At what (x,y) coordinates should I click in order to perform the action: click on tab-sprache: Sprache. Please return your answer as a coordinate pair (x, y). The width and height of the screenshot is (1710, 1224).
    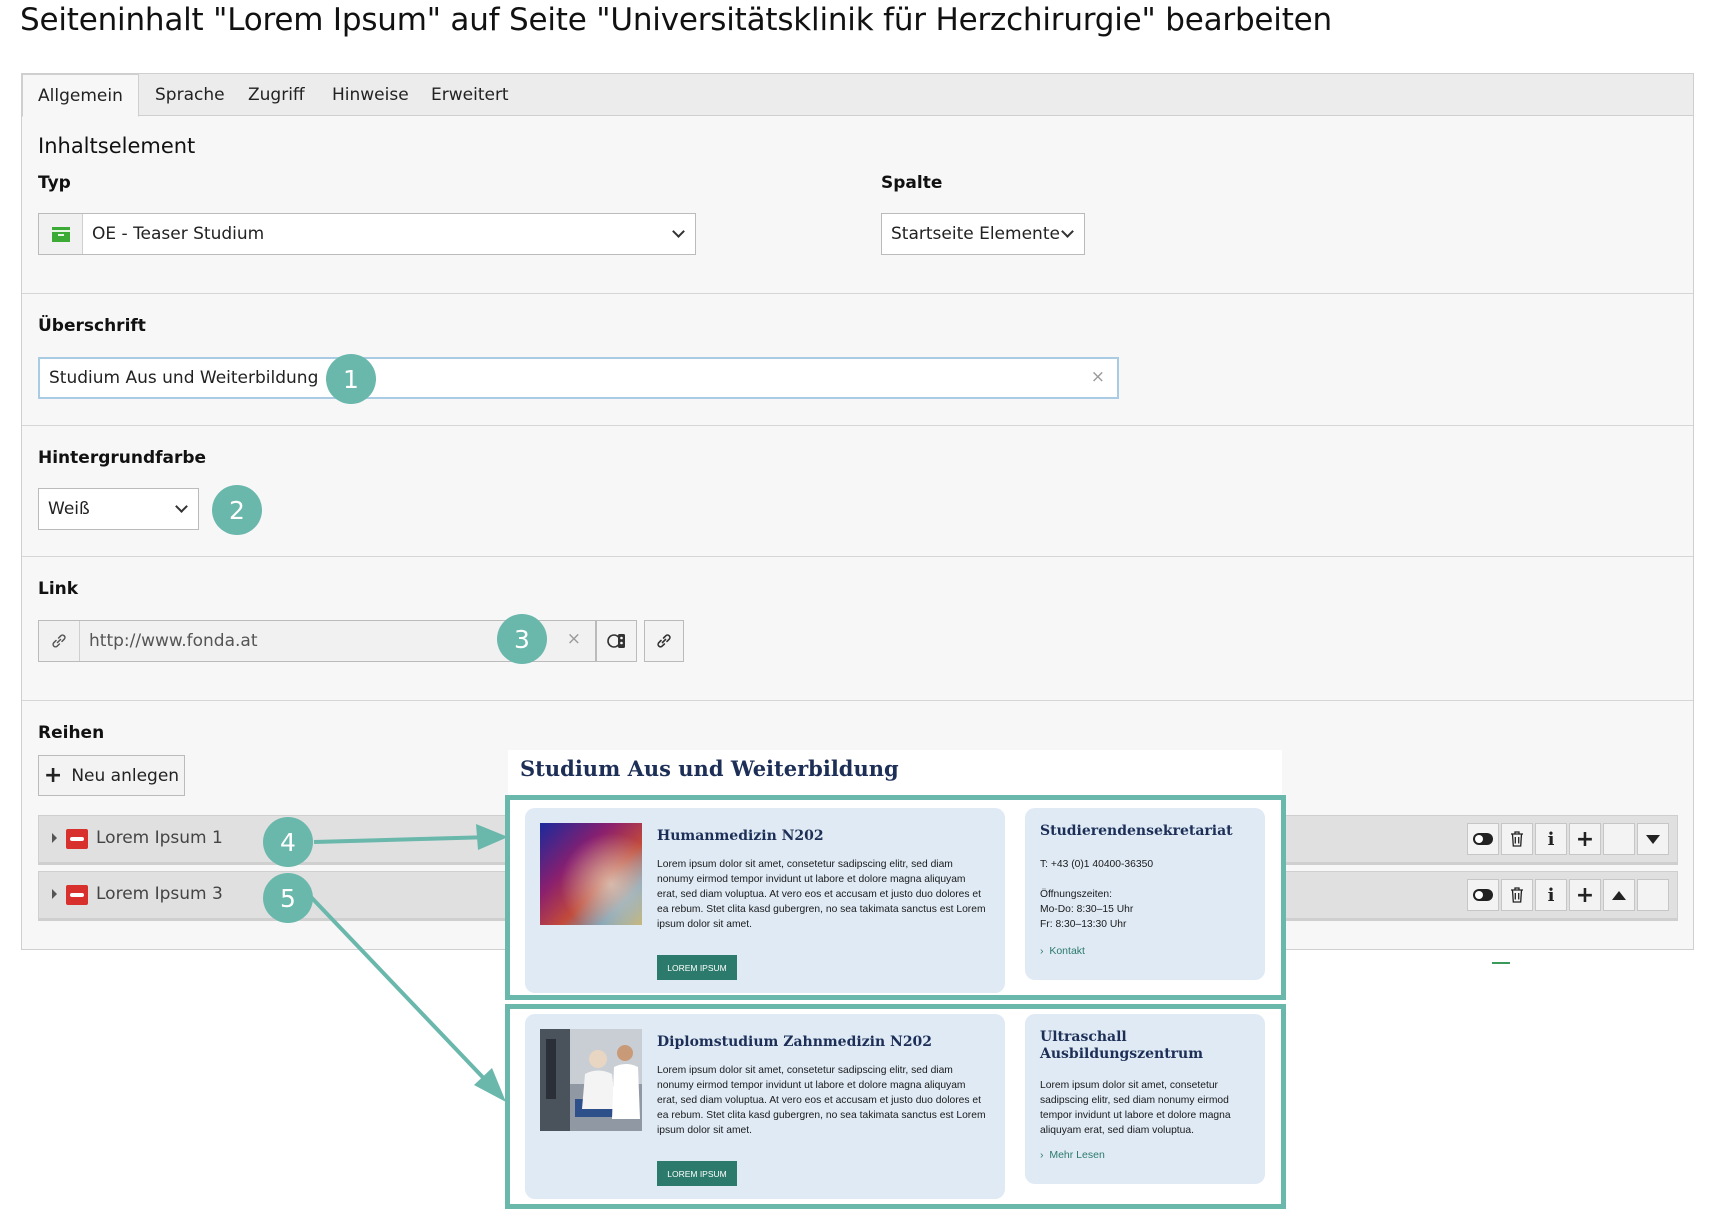
    Looking at the image, I should click on (190, 95).